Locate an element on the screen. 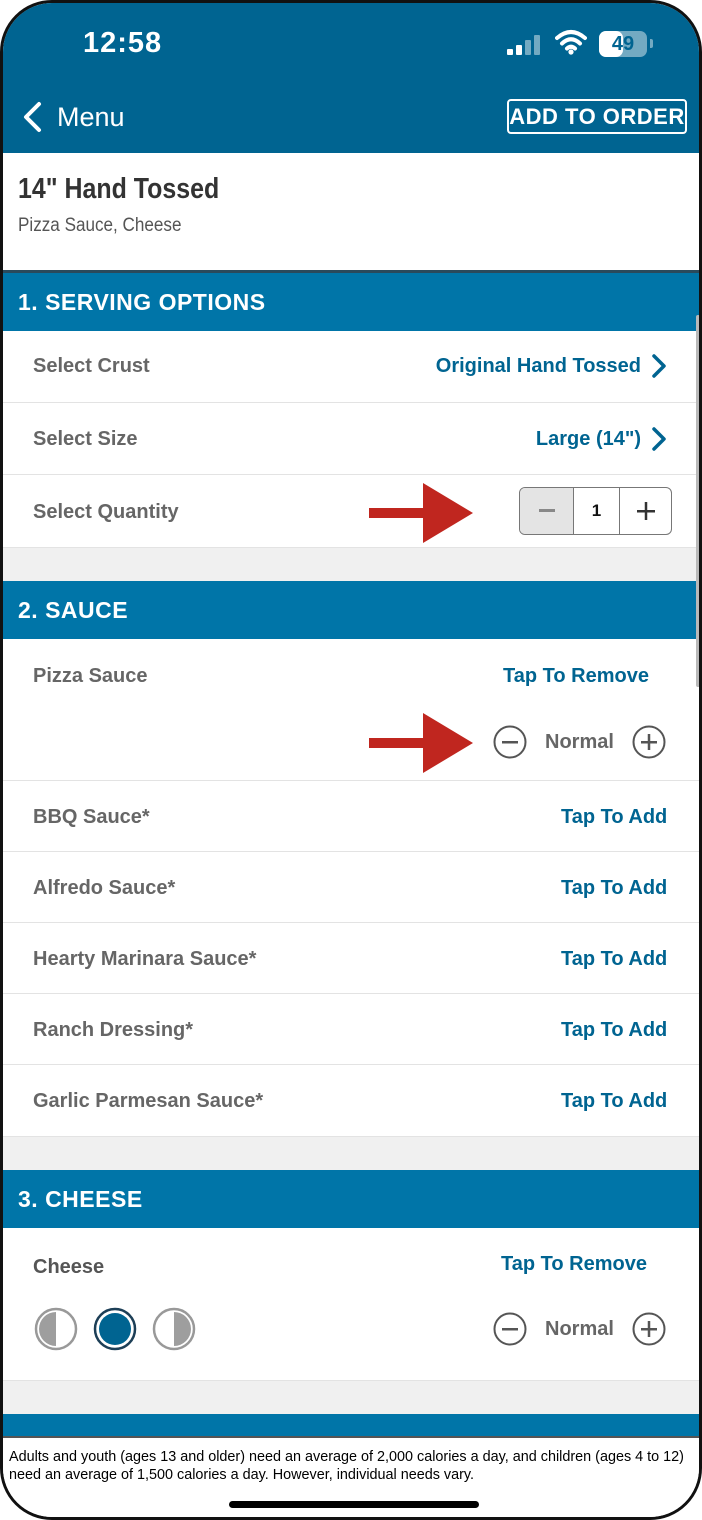 Image resolution: width=702 pixels, height=1520 pixels. cheese-row: Cheese Tap To Remove Normal is located at coordinates (351, 1304).